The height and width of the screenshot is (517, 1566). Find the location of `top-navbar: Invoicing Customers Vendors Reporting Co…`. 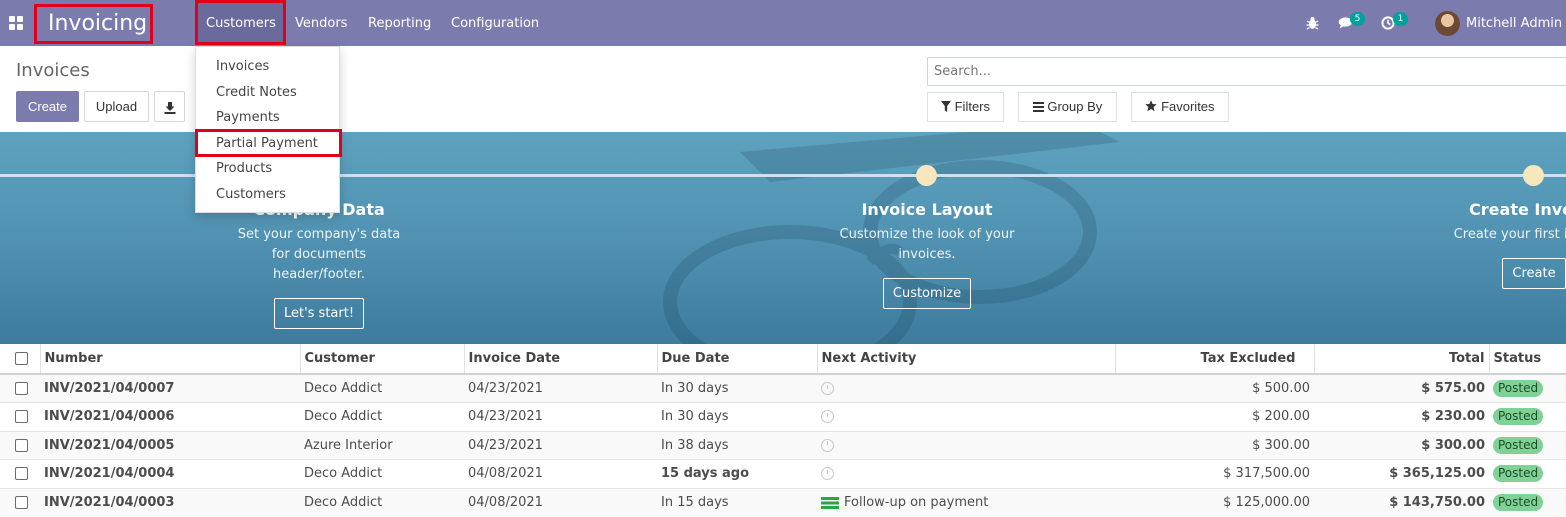

top-navbar: Invoicing Customers Vendors Reporting Co… is located at coordinates (783, 23).